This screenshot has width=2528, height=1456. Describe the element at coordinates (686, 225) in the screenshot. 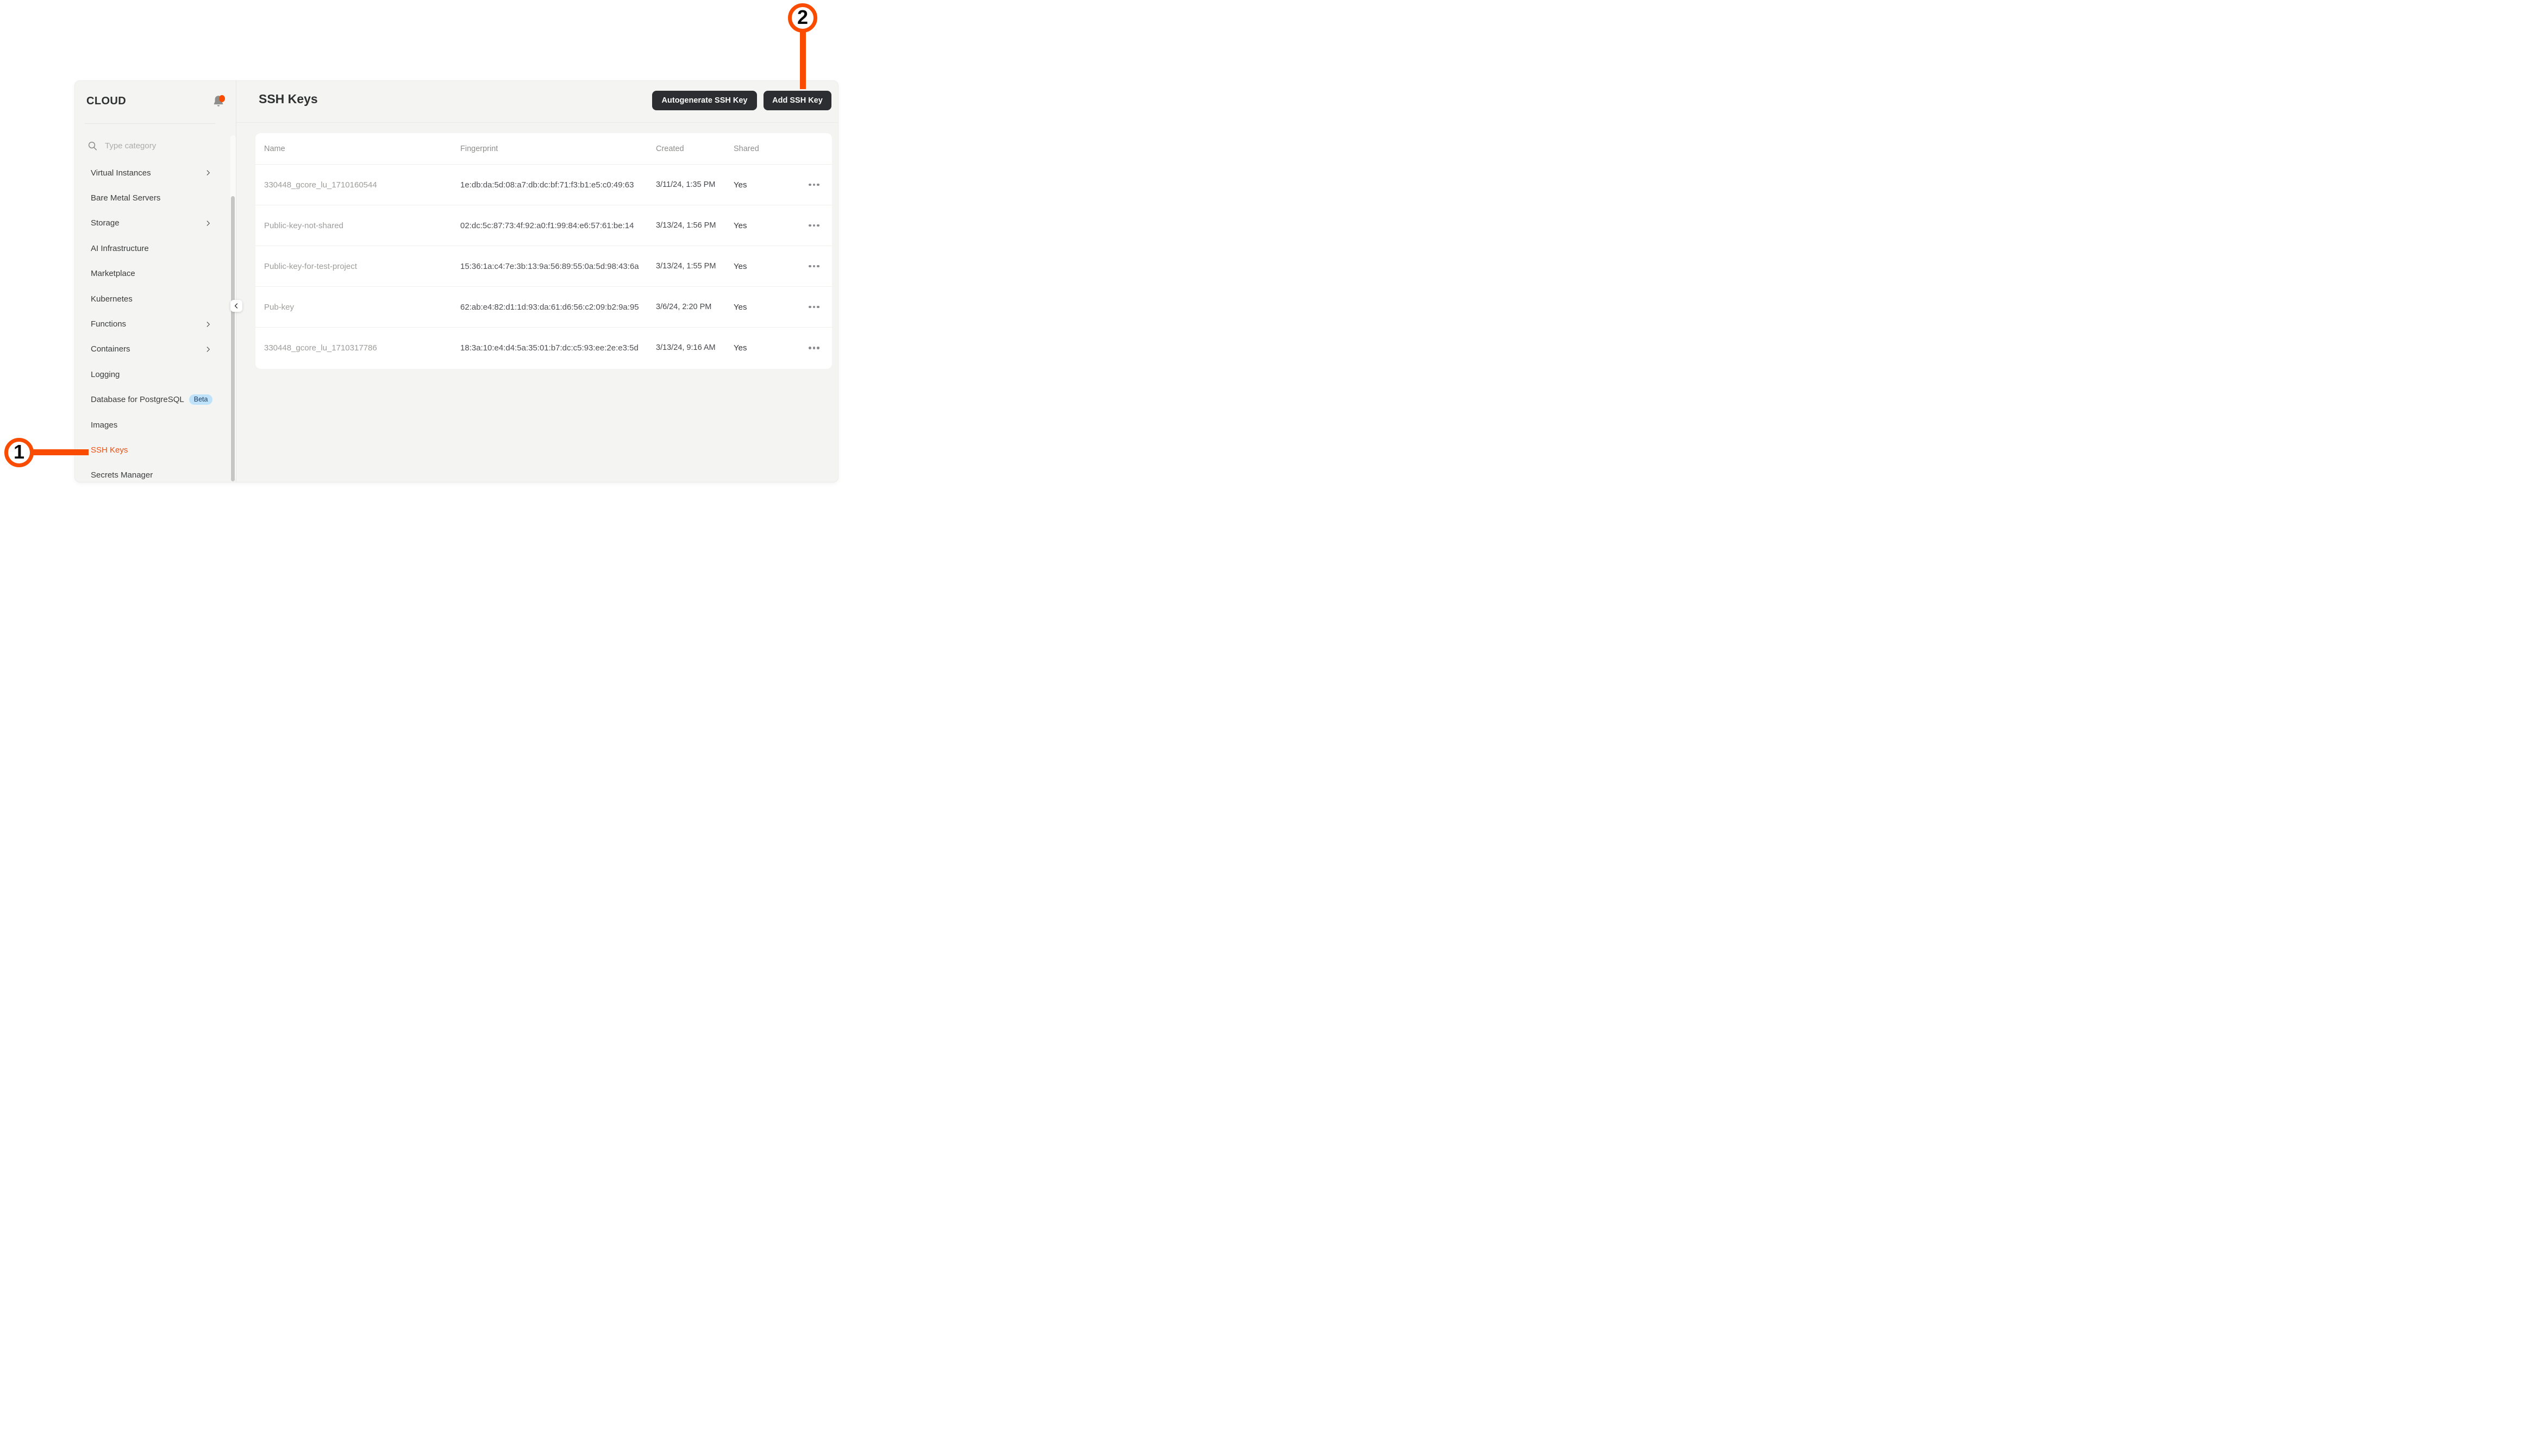

I see `key-created: 3/13/24, 1:56 PM` at that location.